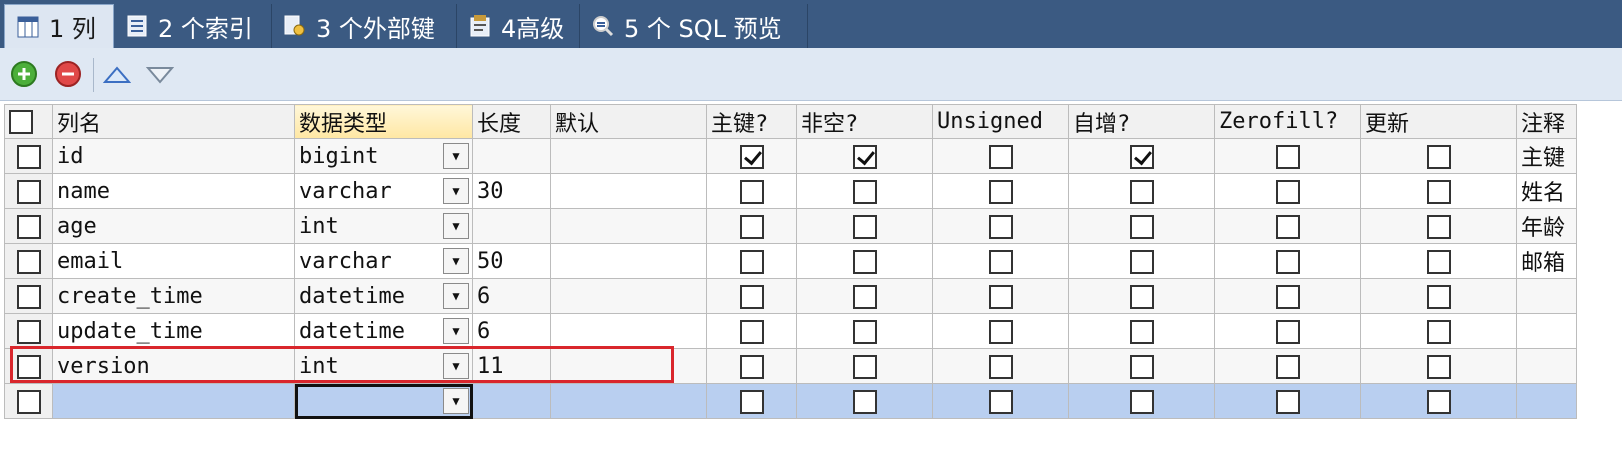 The image size is (1622, 449). I want to click on remove-column-button, so click(68, 74).